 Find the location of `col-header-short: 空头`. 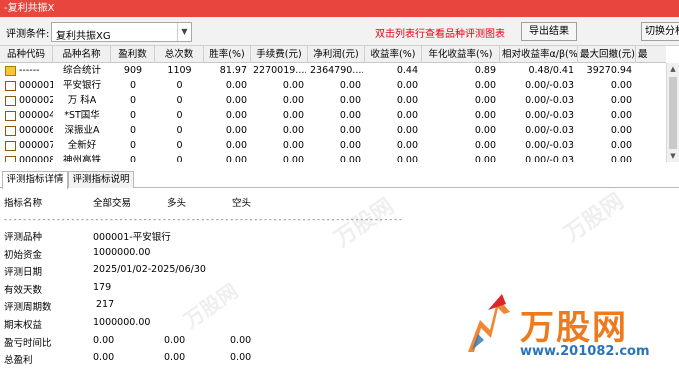

col-header-short: 空头 is located at coordinates (242, 203).